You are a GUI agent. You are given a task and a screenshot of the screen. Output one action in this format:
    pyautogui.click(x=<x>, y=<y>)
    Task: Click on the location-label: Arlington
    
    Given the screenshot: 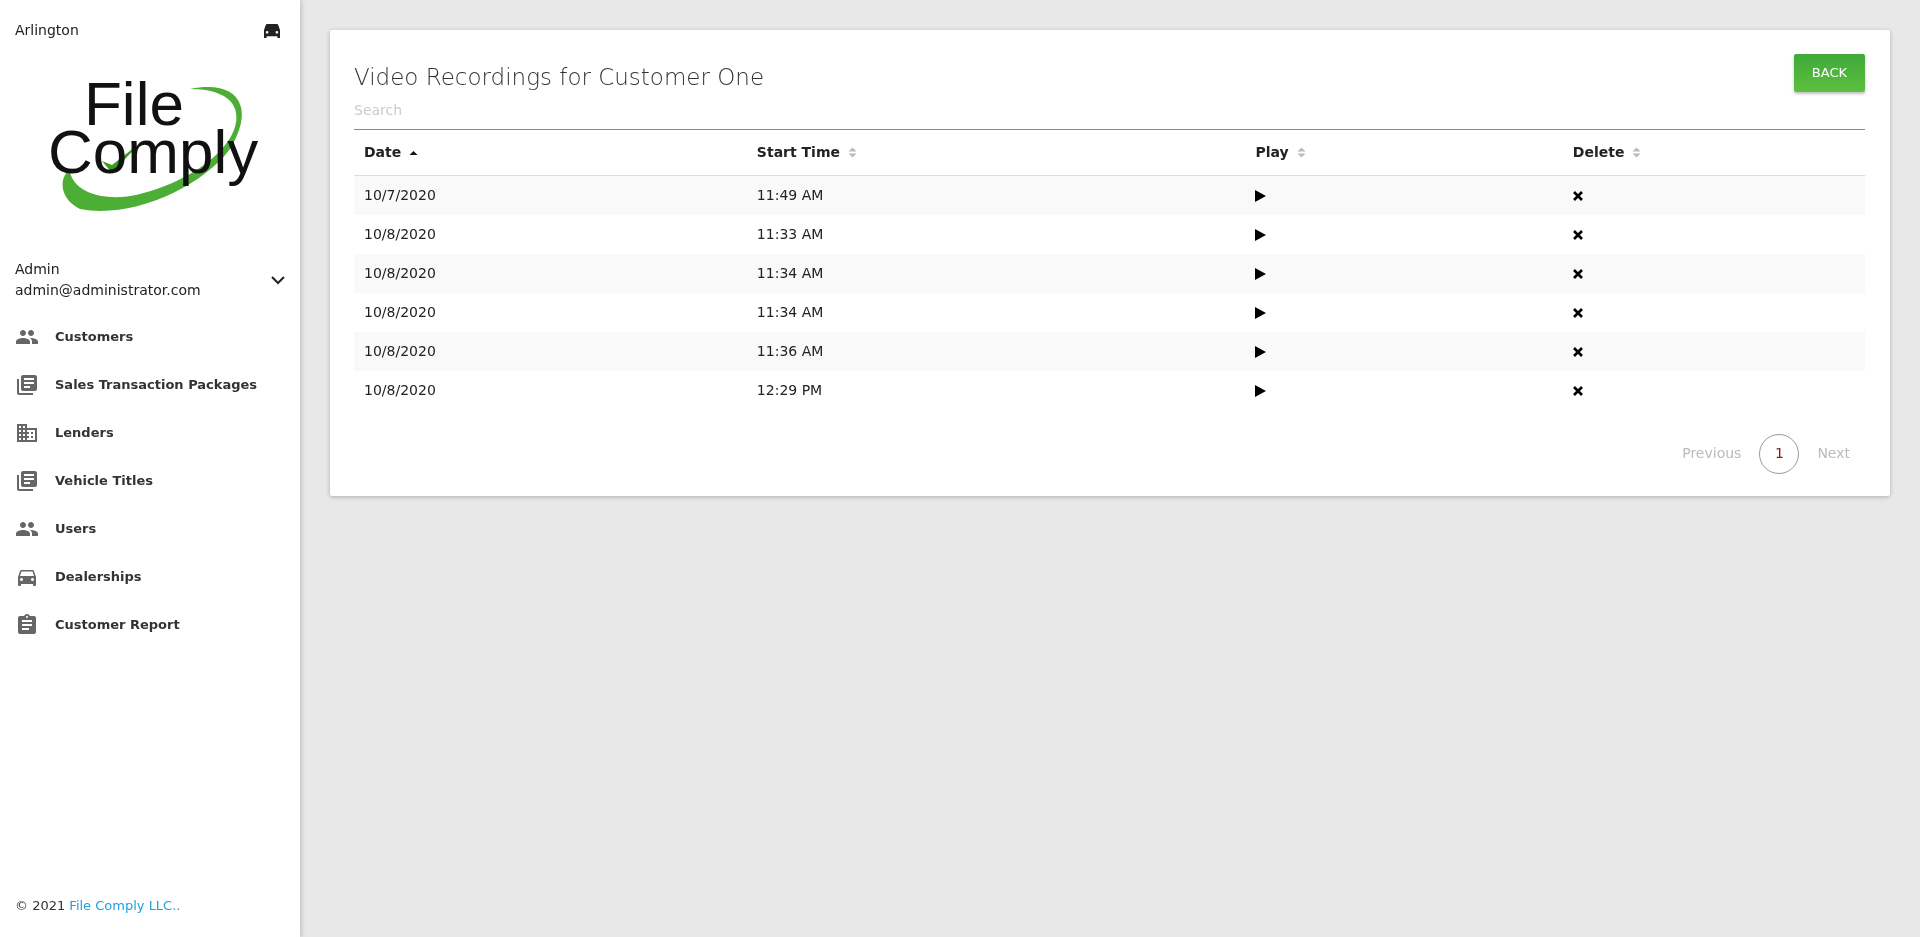 What is the action you would take?
    pyautogui.click(x=47, y=30)
    